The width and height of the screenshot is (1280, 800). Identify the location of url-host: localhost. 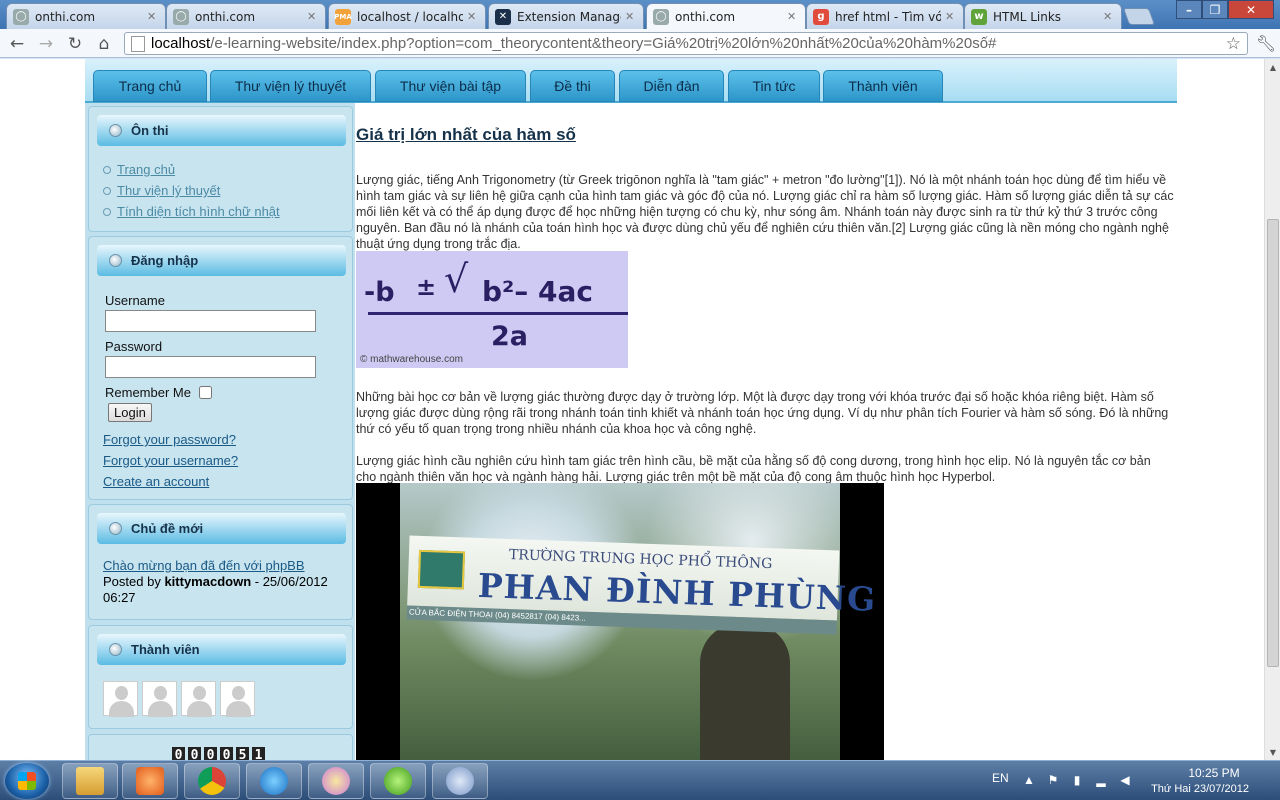
(181, 43).